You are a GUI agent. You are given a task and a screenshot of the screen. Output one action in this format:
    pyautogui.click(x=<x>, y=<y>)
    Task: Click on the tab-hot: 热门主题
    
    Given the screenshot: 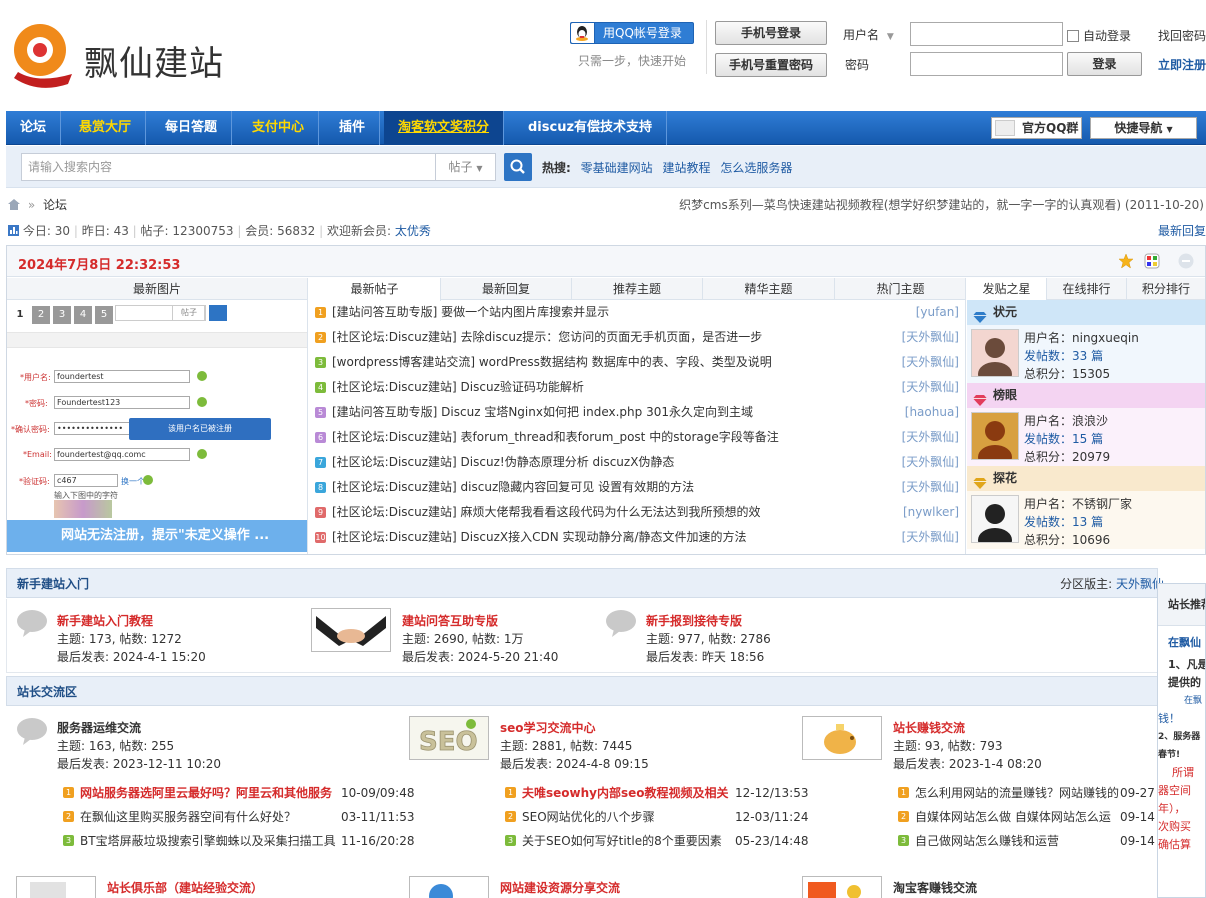 What is the action you would take?
    pyautogui.click(x=900, y=289)
    